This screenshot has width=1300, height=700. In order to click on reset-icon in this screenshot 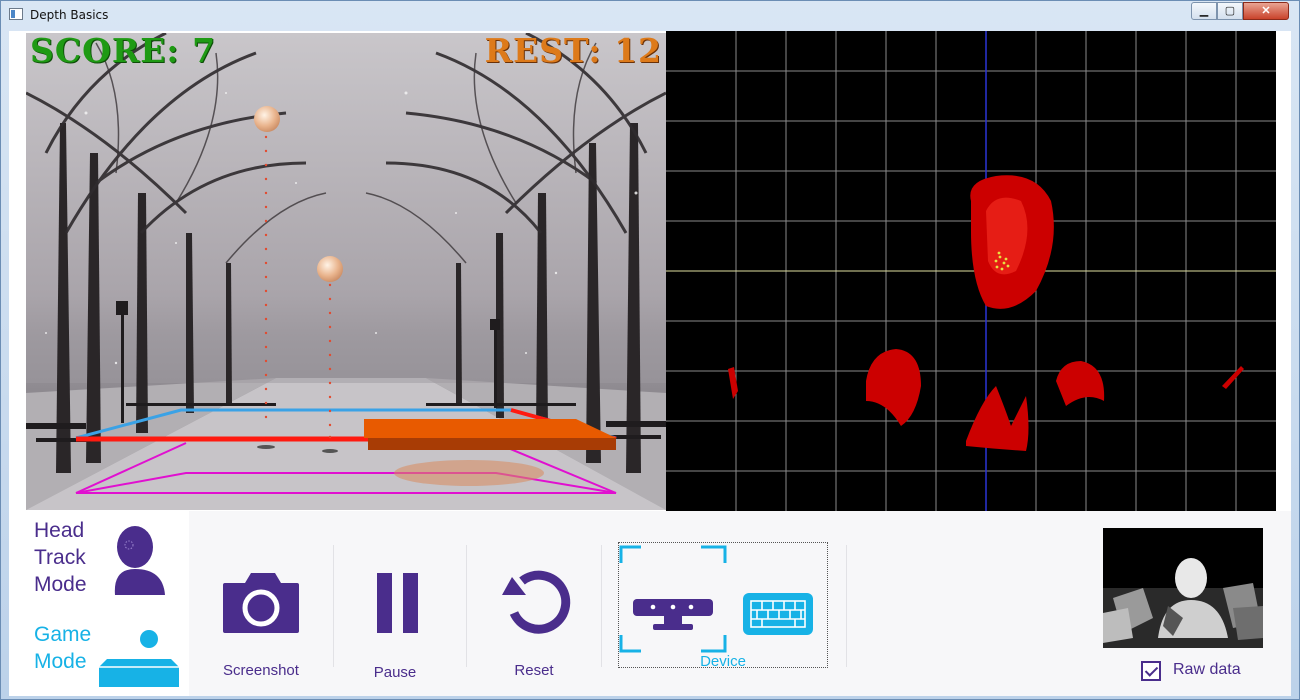, I will do `click(536, 602)`.